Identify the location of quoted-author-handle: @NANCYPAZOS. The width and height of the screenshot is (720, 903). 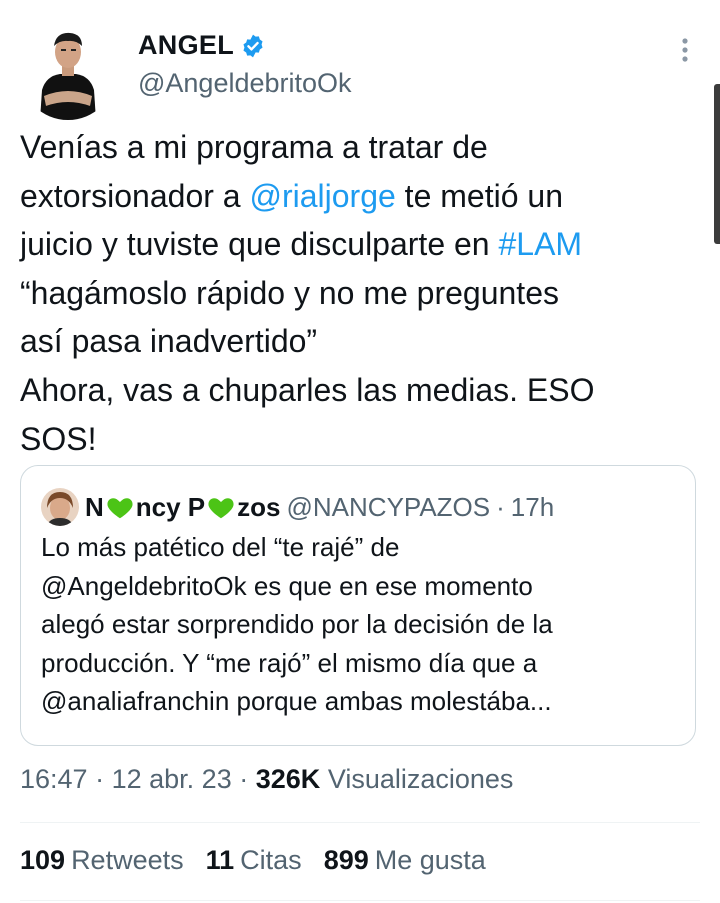
(388, 506).